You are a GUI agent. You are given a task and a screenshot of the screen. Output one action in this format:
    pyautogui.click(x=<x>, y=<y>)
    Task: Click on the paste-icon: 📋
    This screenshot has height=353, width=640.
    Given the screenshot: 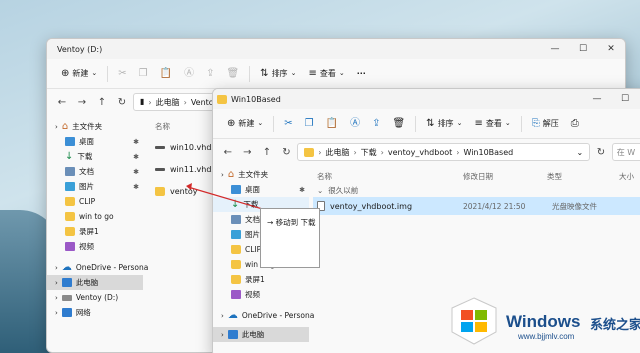 What is the action you would take?
    pyautogui.click(x=332, y=123)
    